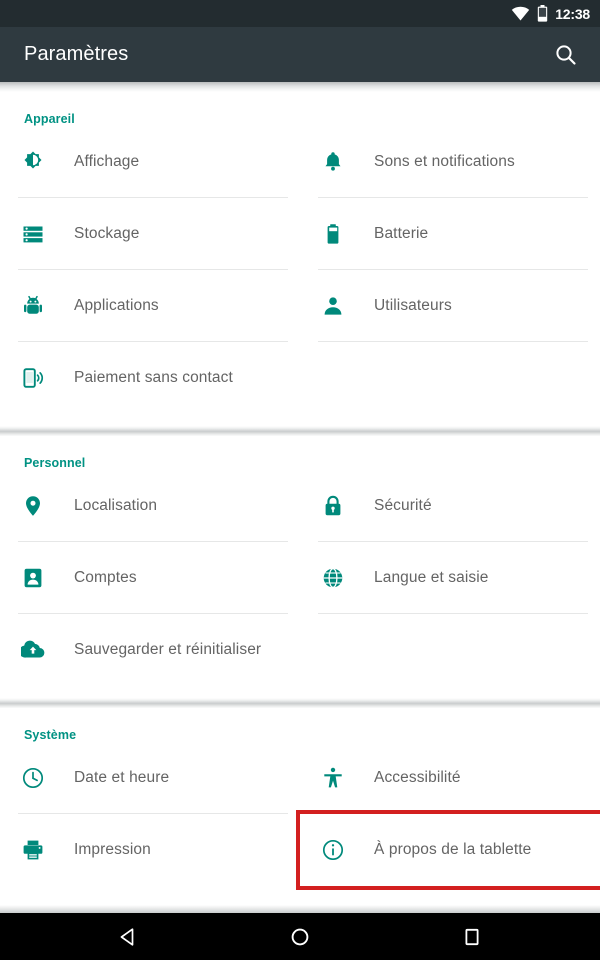  What do you see at coordinates (33, 162) in the screenshot?
I see `brightness-icon` at bounding box center [33, 162].